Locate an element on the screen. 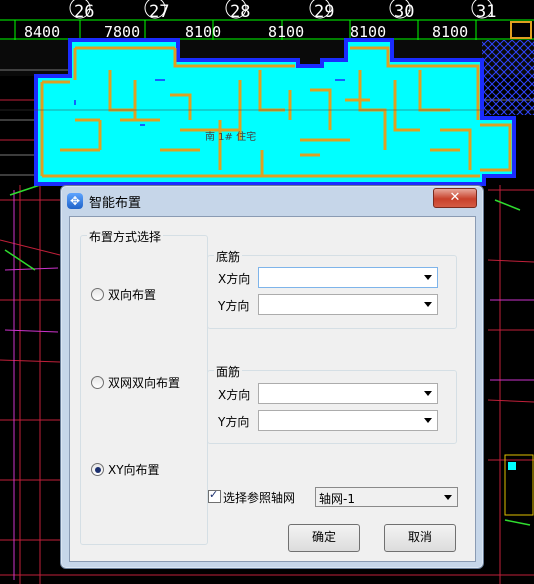 The image size is (534, 584). radio-label: XY向布置 is located at coordinates (134, 470).